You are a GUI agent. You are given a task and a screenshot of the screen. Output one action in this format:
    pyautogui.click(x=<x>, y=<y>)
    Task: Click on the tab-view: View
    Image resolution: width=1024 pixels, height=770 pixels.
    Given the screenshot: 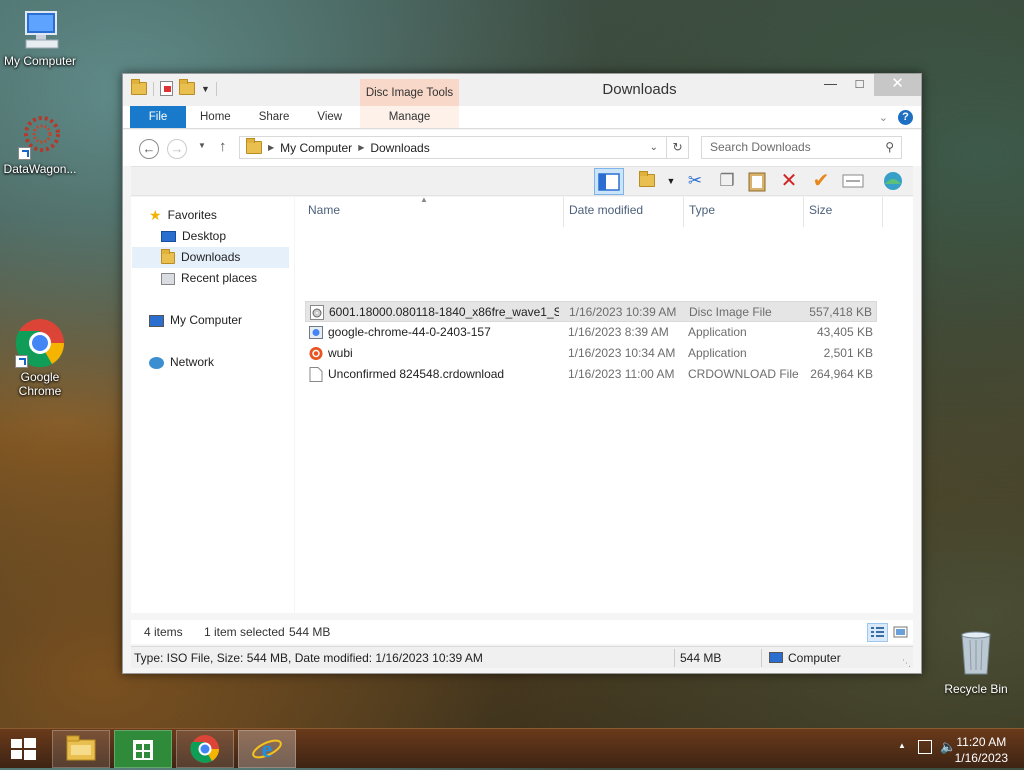 What is the action you would take?
    pyautogui.click(x=329, y=117)
    